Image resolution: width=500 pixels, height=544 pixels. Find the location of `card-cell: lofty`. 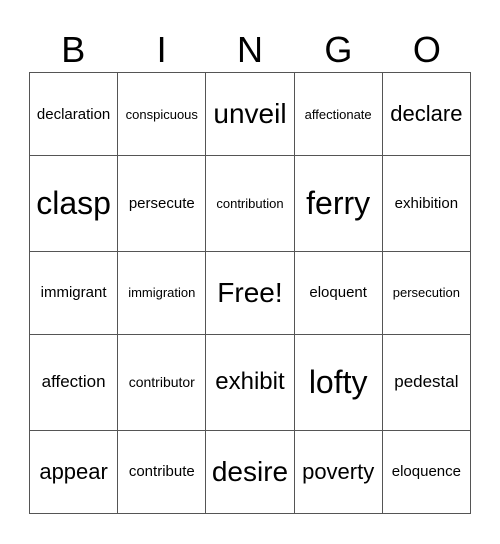

card-cell: lofty is located at coordinates (338, 382).